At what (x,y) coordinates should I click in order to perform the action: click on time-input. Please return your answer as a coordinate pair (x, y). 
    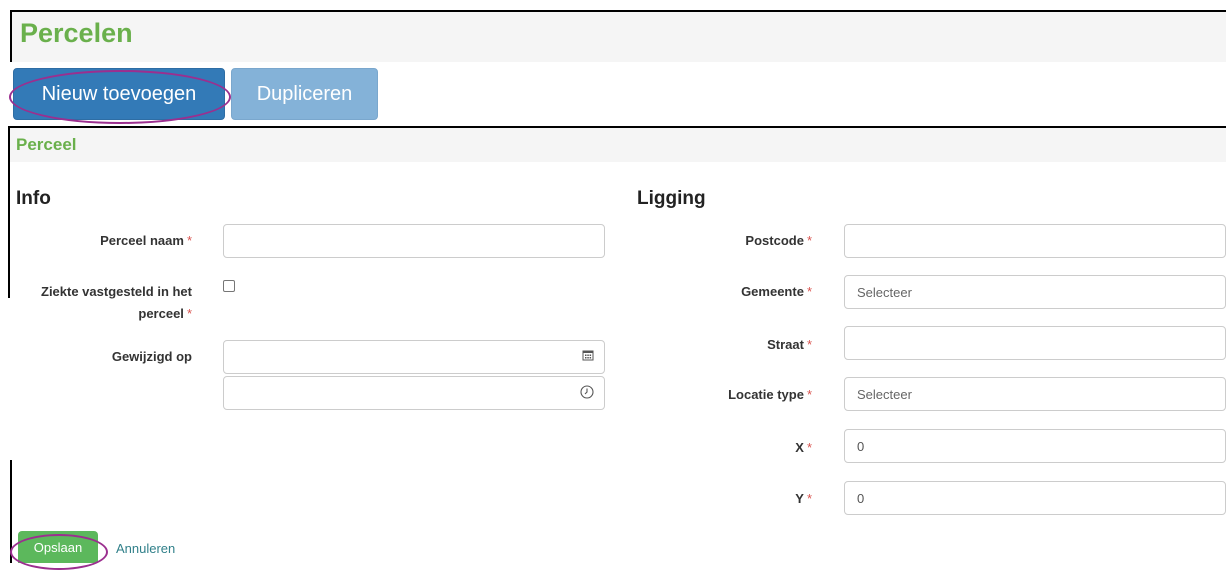
    Looking at the image, I should click on (414, 393).